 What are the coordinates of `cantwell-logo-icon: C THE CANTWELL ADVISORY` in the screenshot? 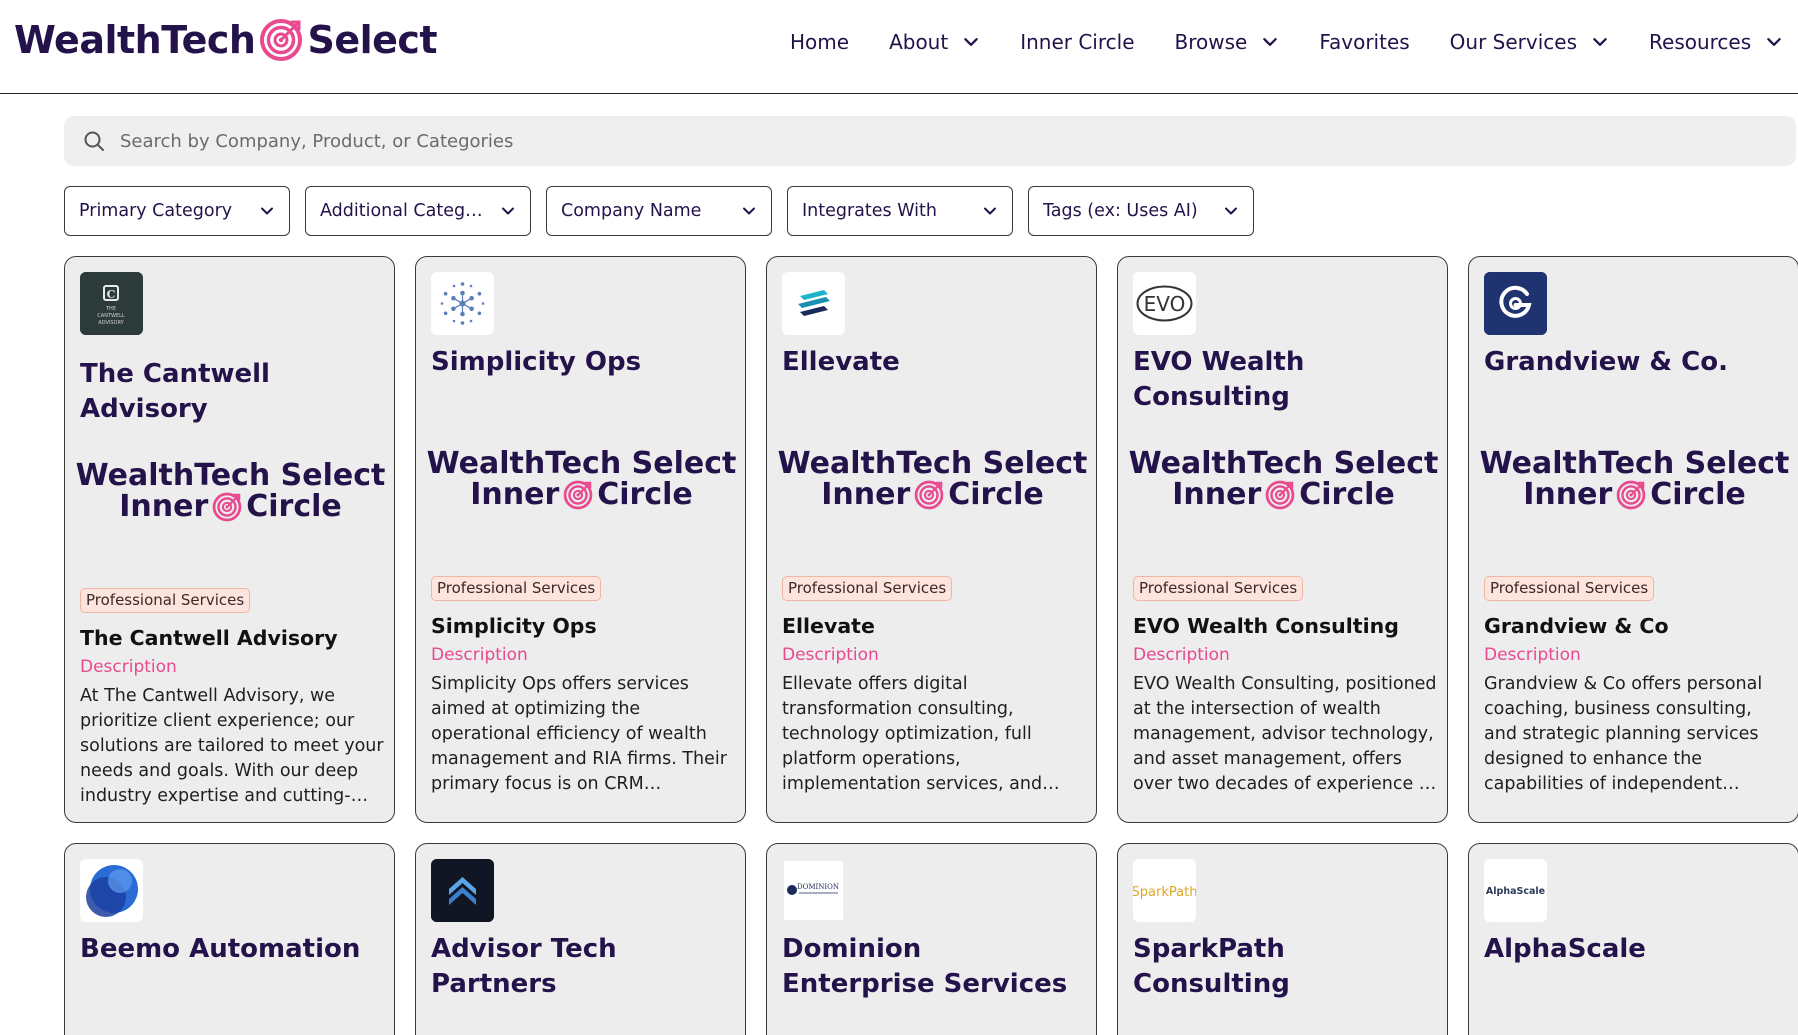 It's located at (111, 303).